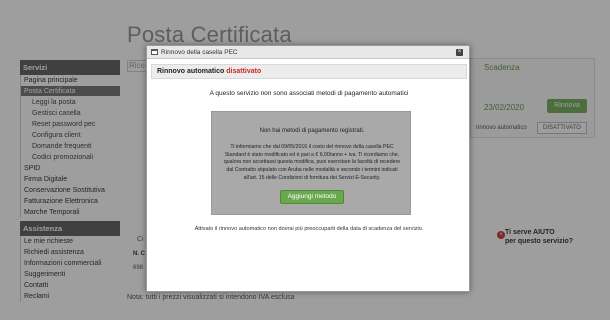 This screenshot has width=610, height=320. Describe the element at coordinates (309, 71) in the screenshot. I see `auto-renew-status: Rinnovo automatico disattivato` at that location.